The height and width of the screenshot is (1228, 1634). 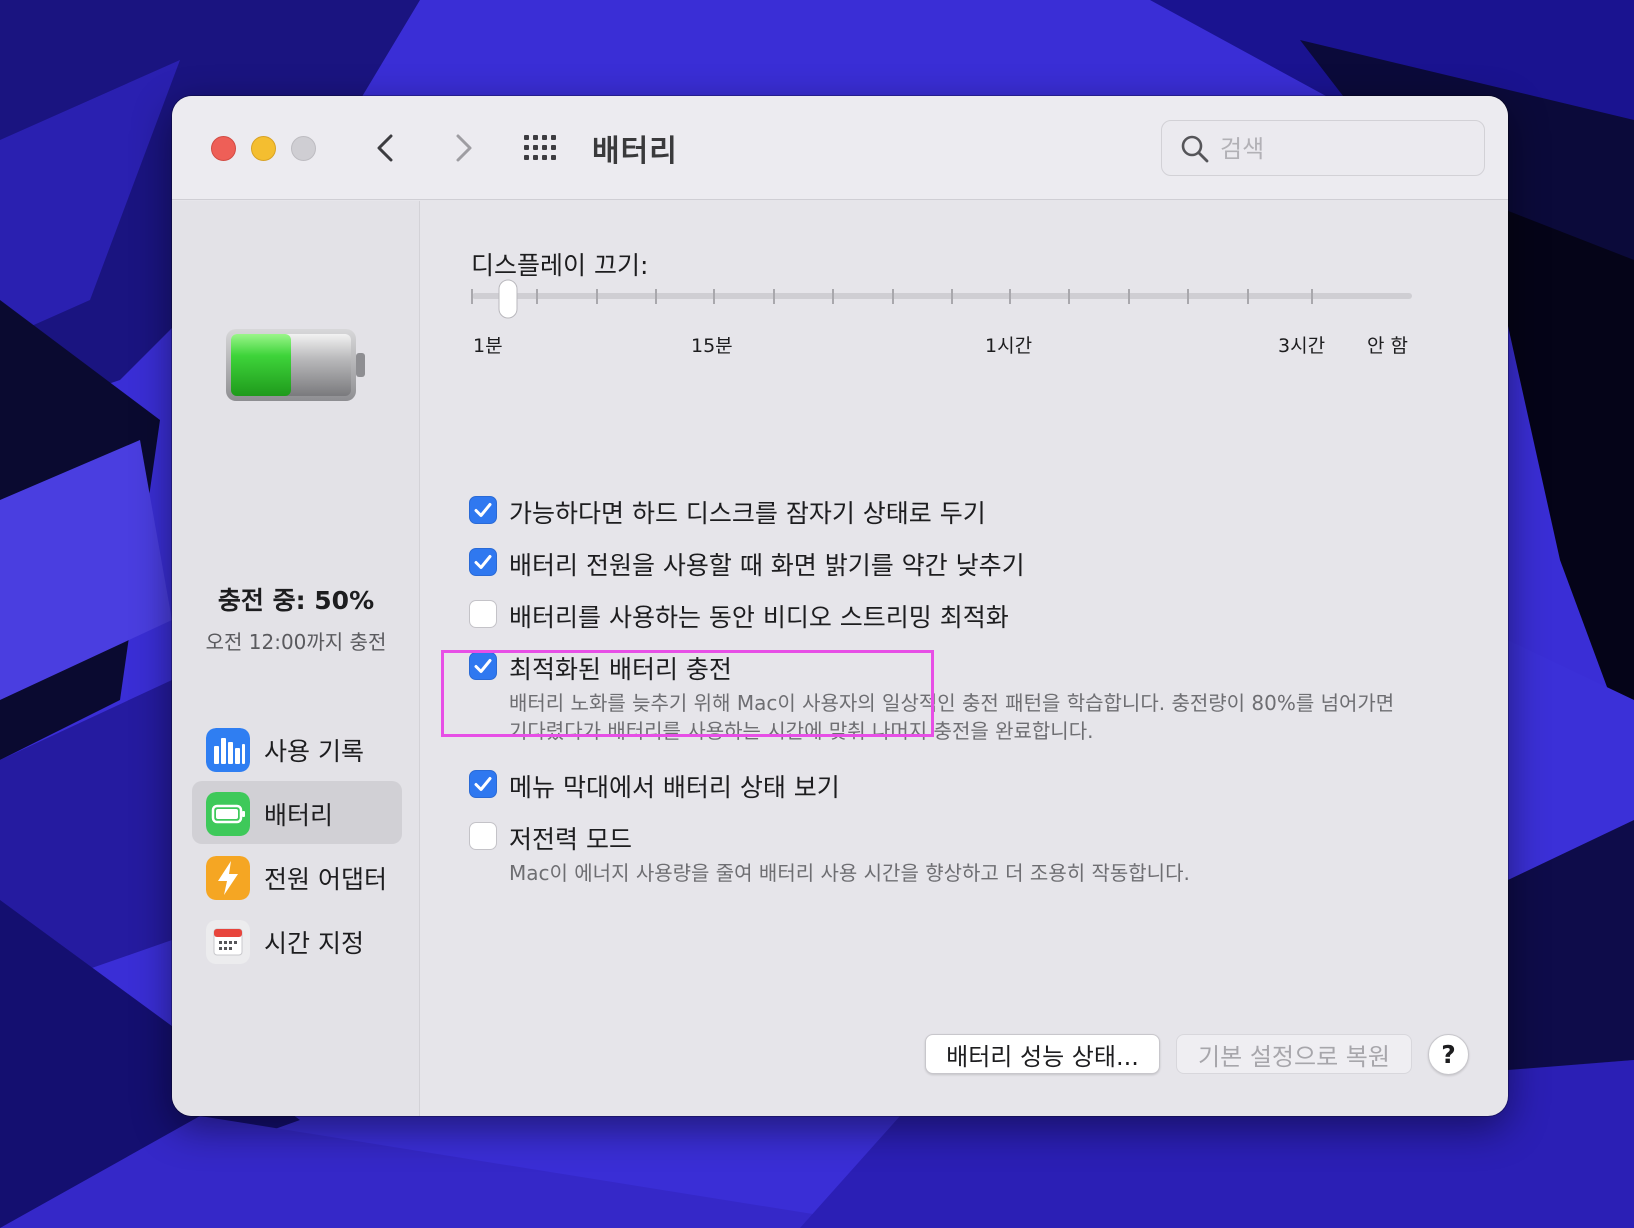 What do you see at coordinates (303, 148) in the screenshot?
I see `zoom-window-button` at bounding box center [303, 148].